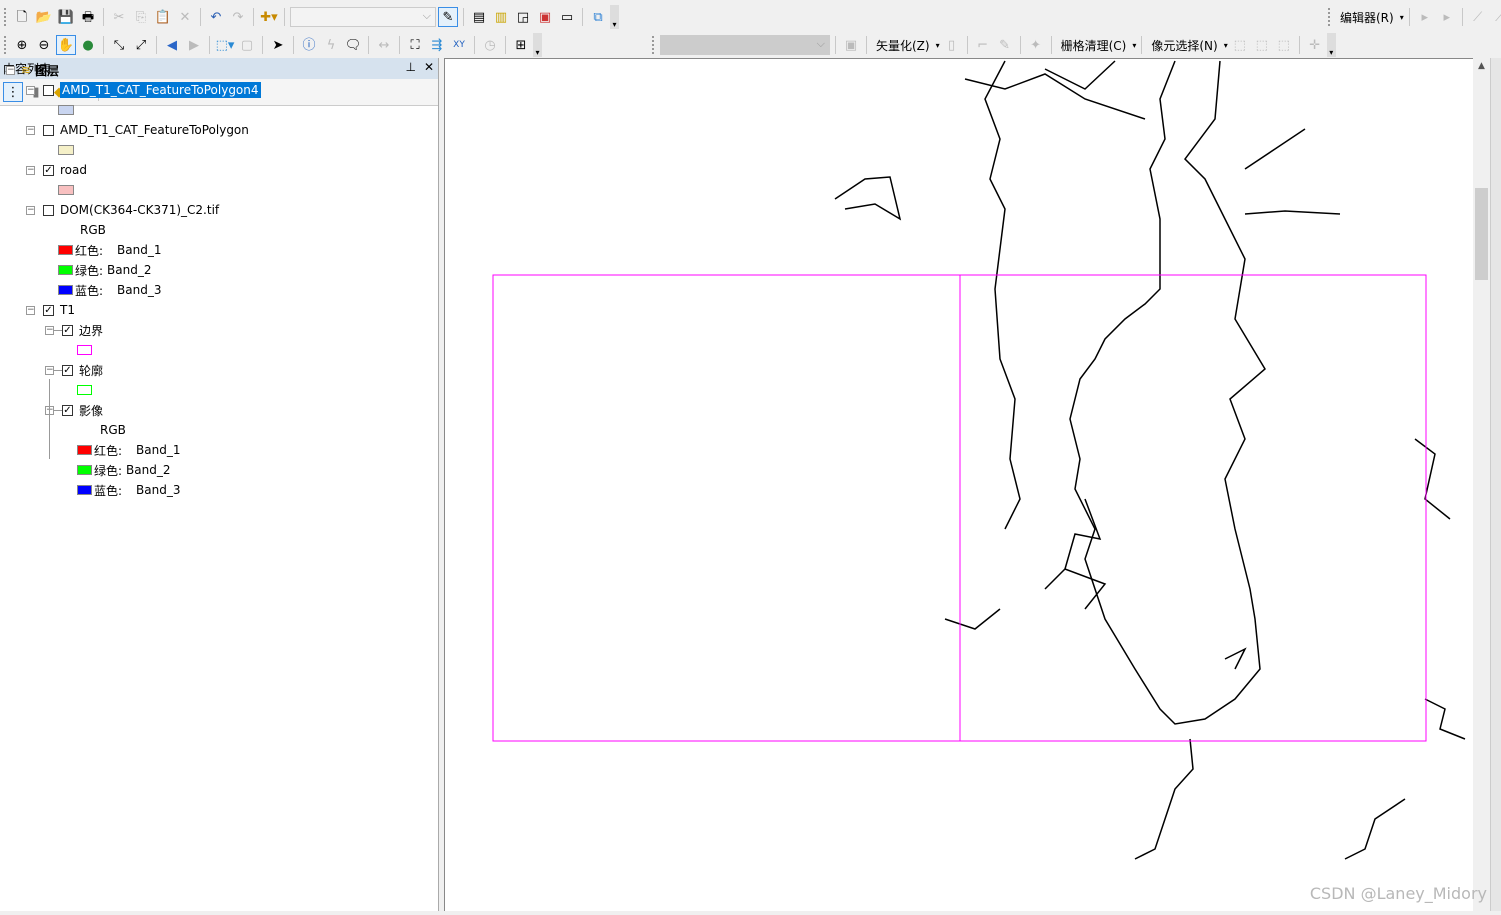 The height and width of the screenshot is (915, 1501). I want to click on table-of-contents-icon: ▤, so click(479, 17).